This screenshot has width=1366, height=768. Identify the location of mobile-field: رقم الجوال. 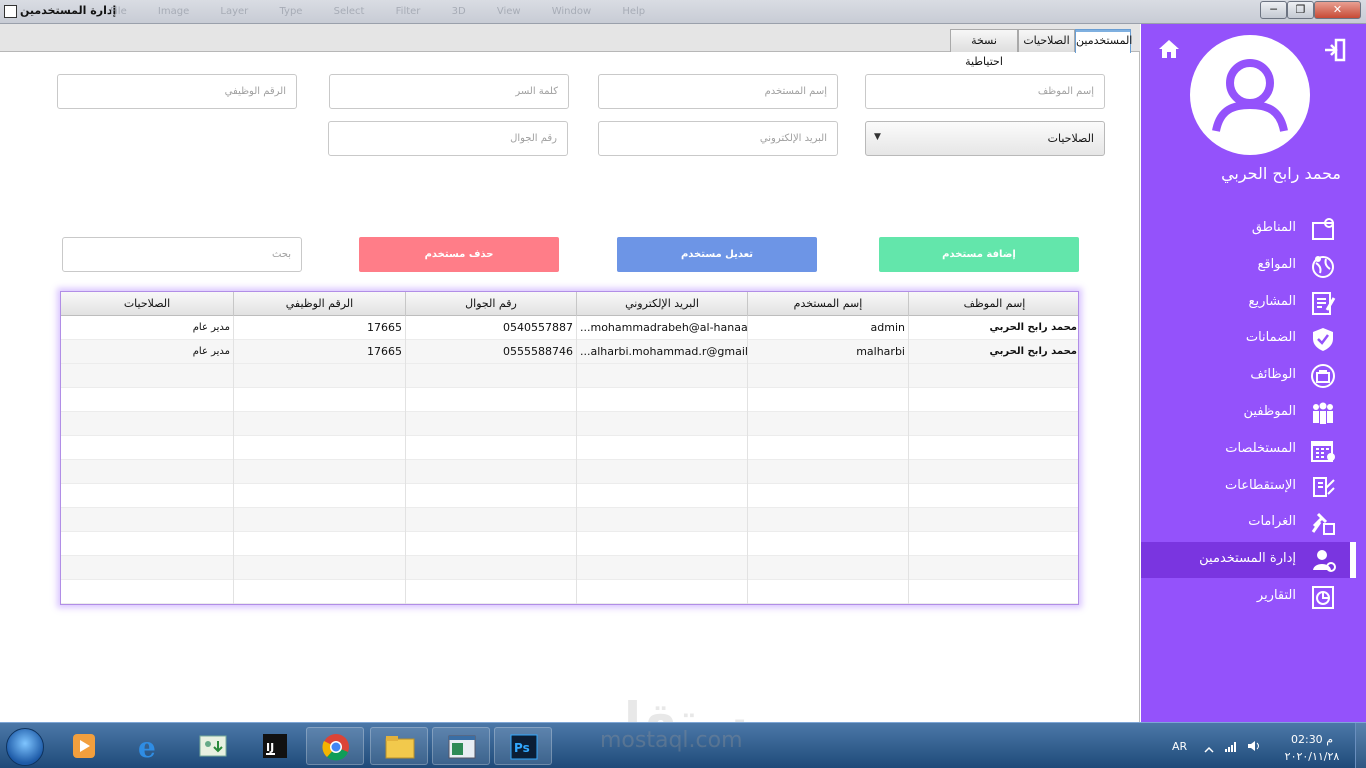
(448, 138).